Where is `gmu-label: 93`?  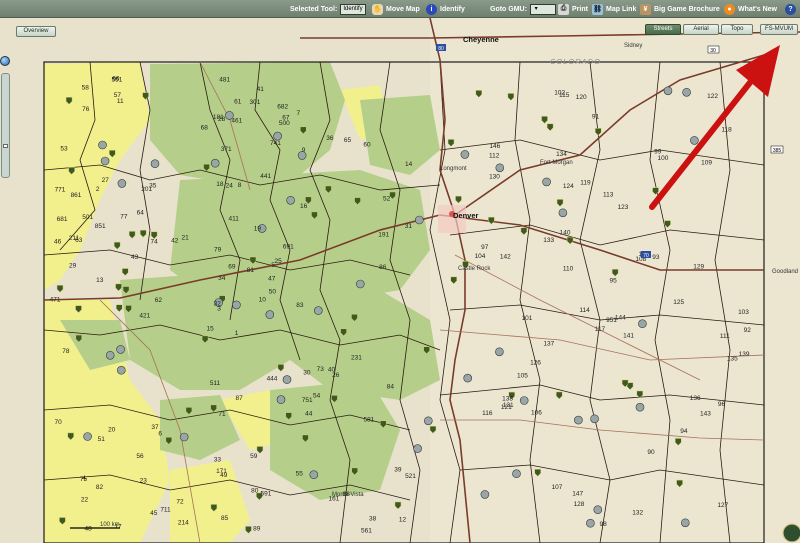
gmu-label: 93 is located at coordinates (656, 257).